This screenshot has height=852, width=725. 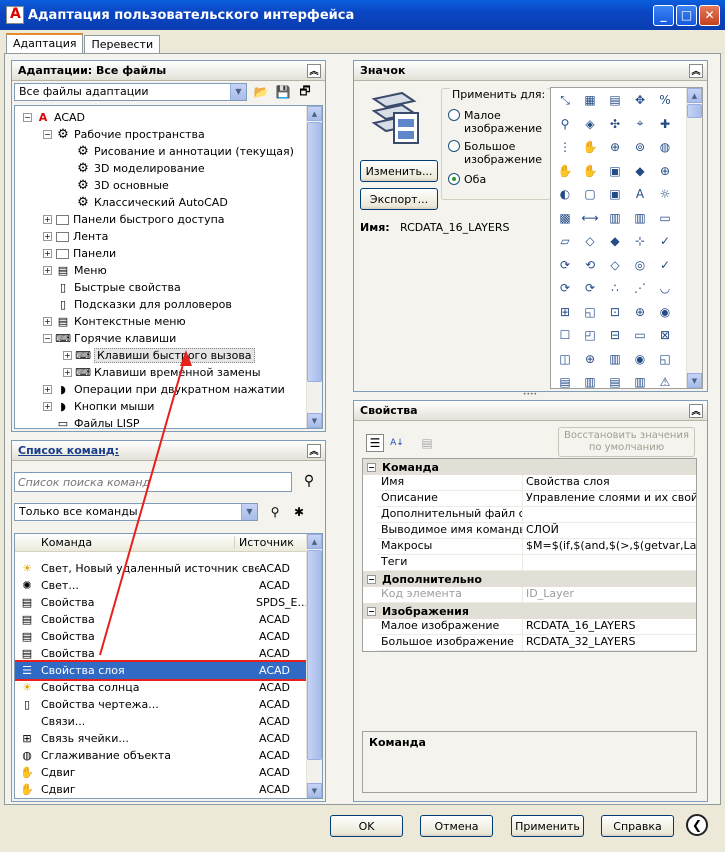 I want to click on library-icon: ◇, so click(x=590, y=241).